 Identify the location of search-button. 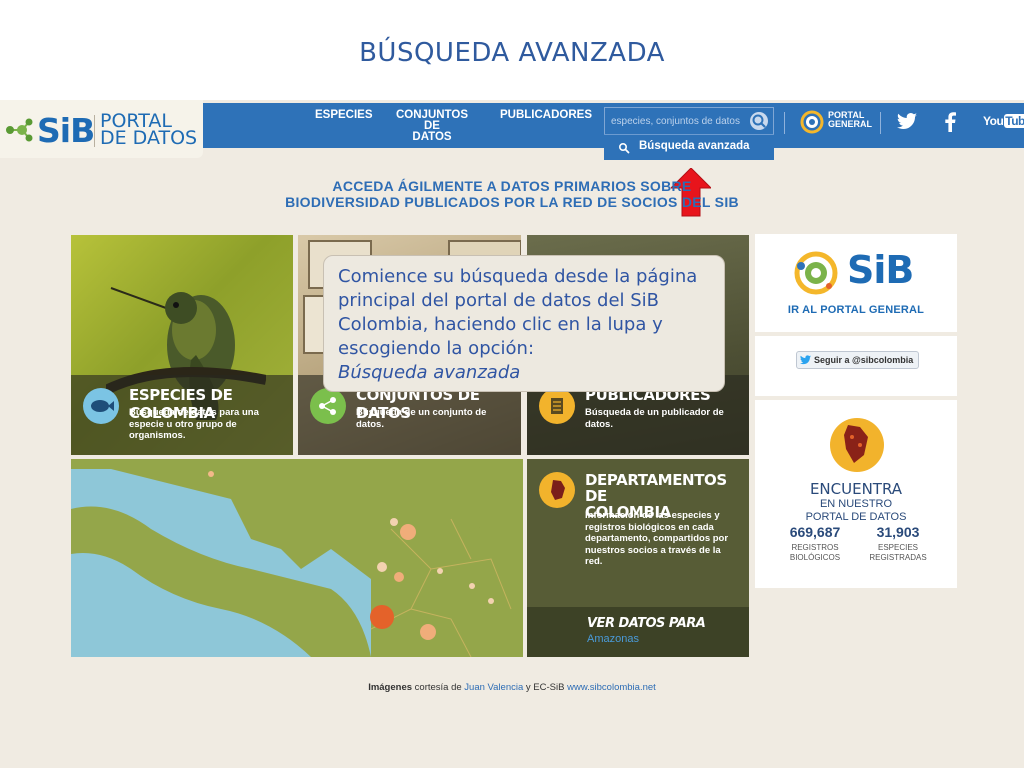
(759, 121).